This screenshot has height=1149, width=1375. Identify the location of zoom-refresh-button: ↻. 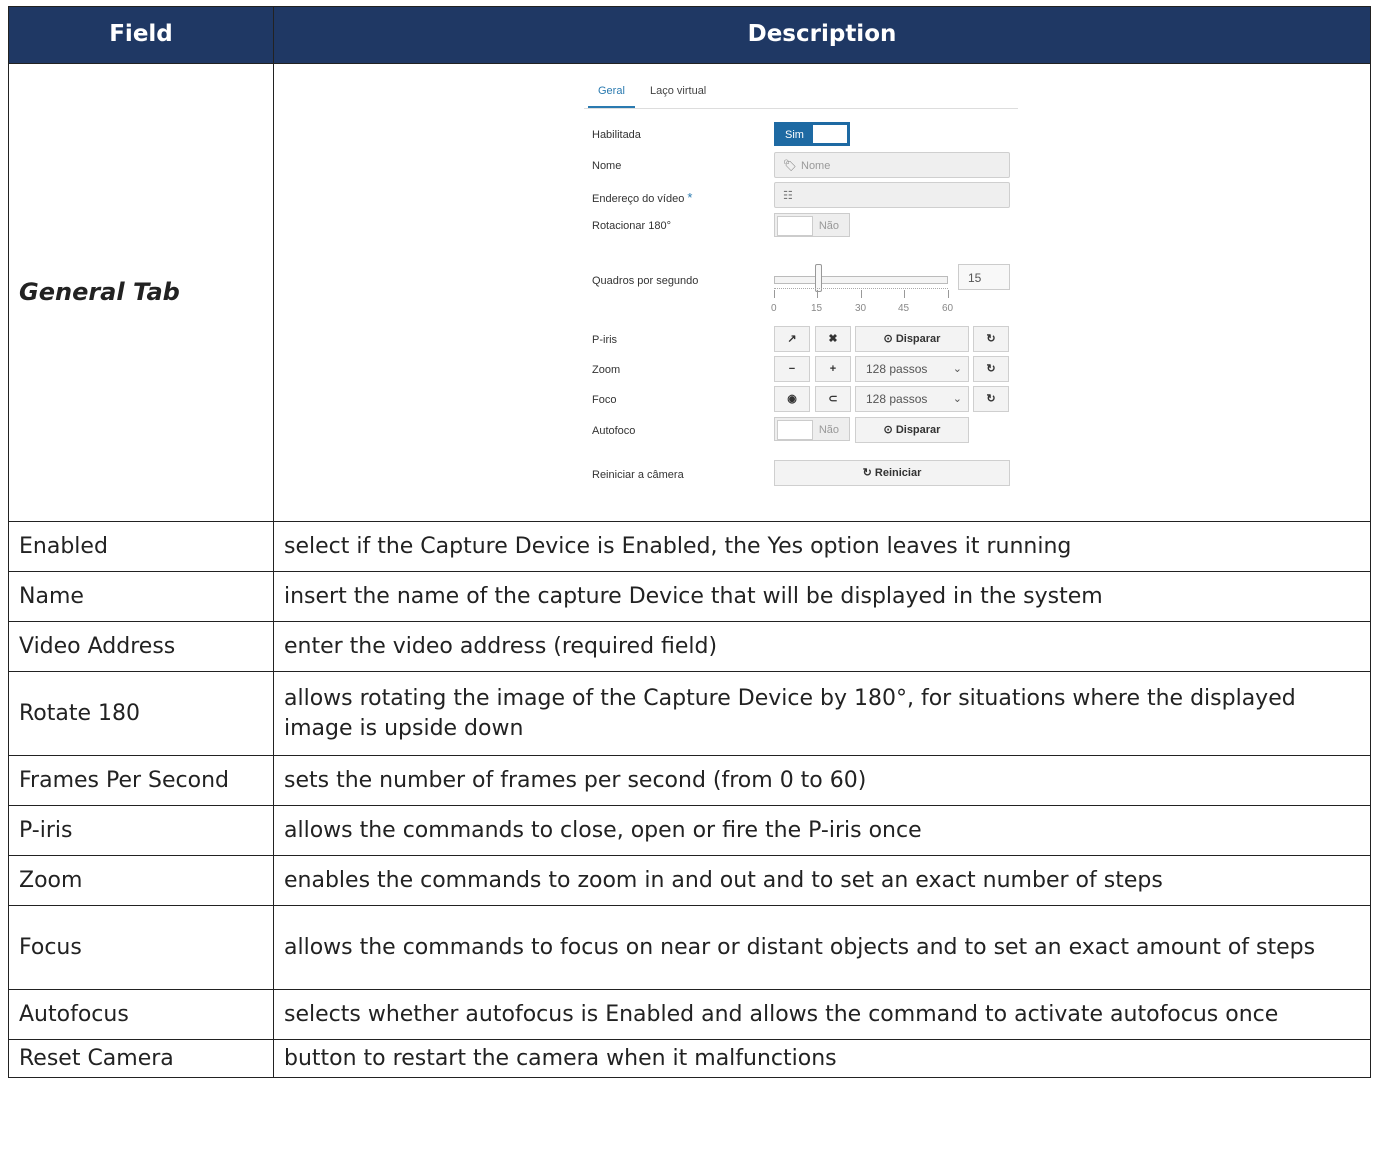
(991, 369).